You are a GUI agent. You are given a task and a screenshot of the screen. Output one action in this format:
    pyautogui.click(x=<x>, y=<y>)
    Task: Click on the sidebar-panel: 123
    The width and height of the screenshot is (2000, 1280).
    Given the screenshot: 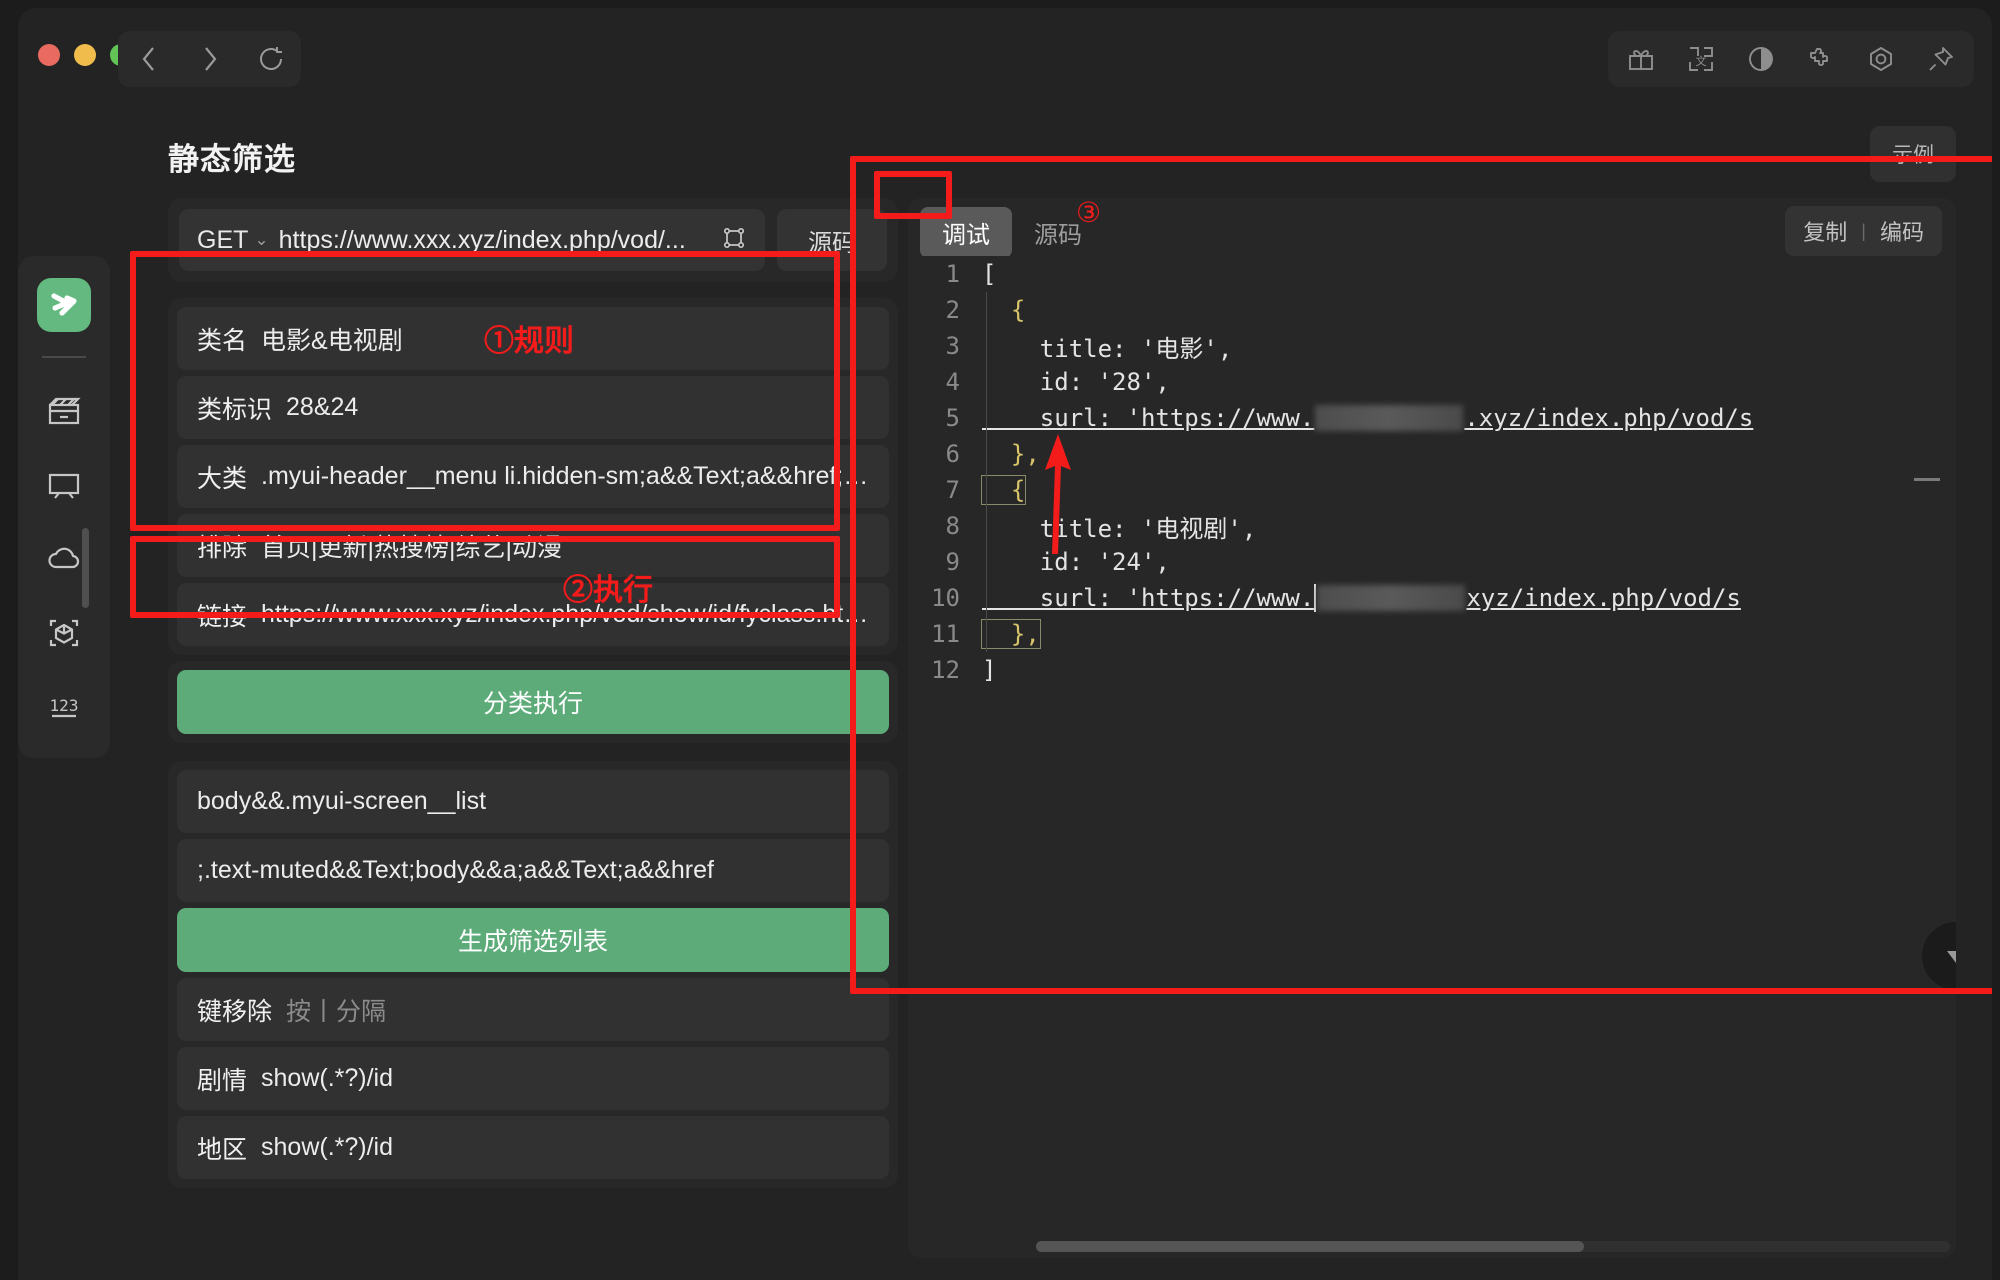 What is the action you would take?
    pyautogui.click(x=64, y=507)
    